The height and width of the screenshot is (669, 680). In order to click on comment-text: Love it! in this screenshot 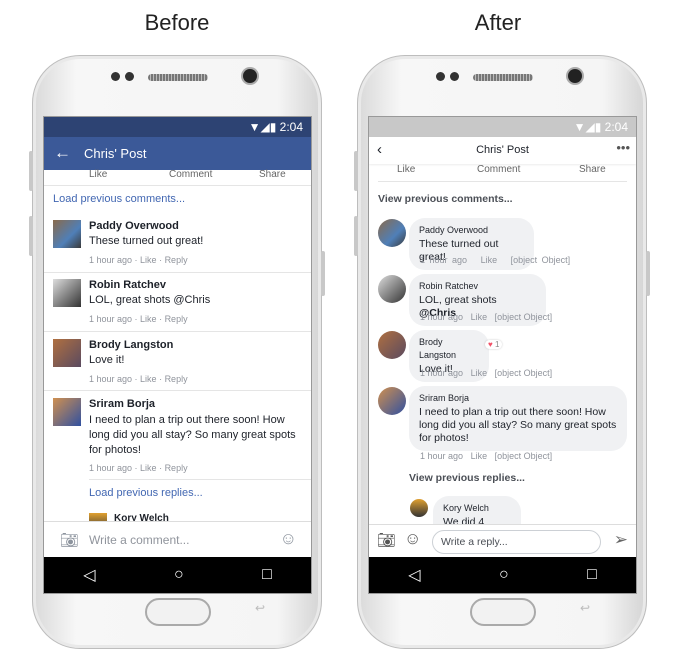, I will do `click(107, 360)`.